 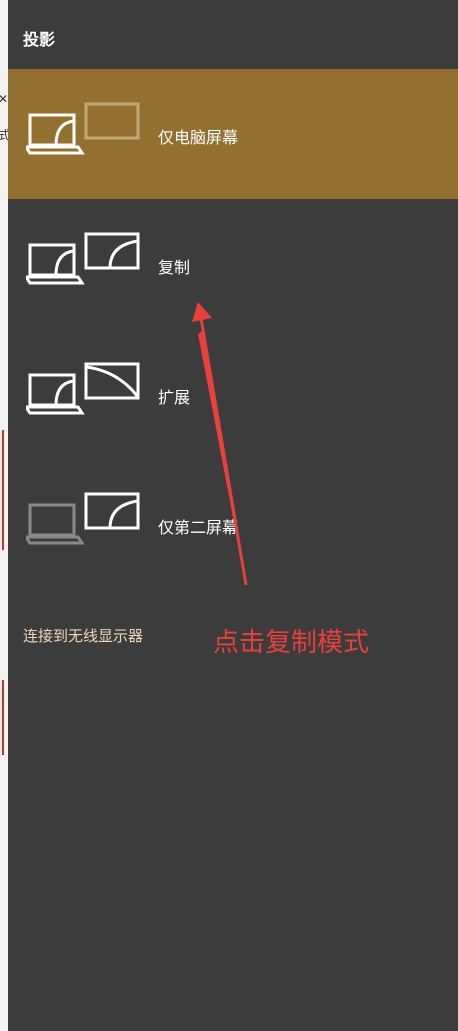 What do you see at coordinates (198, 137) in the screenshot?
I see `option-label: 仅电脑屏幕` at bounding box center [198, 137].